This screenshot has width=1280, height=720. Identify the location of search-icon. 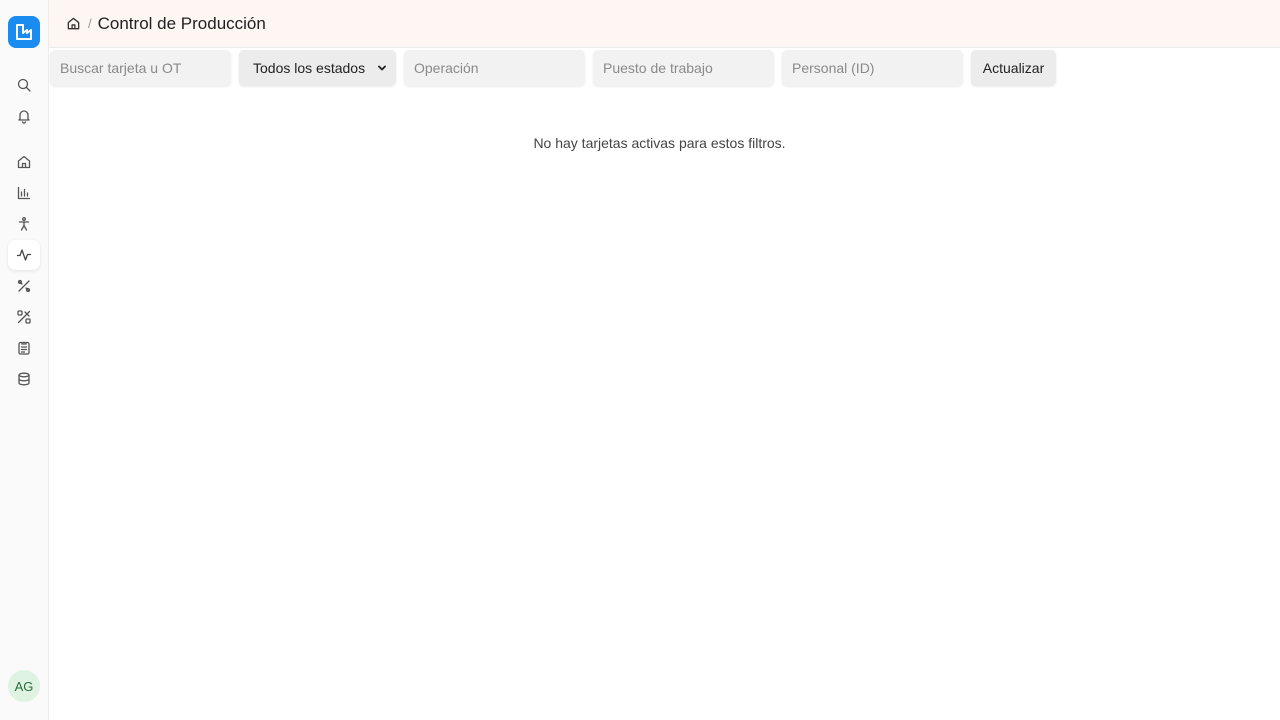
(24, 85).